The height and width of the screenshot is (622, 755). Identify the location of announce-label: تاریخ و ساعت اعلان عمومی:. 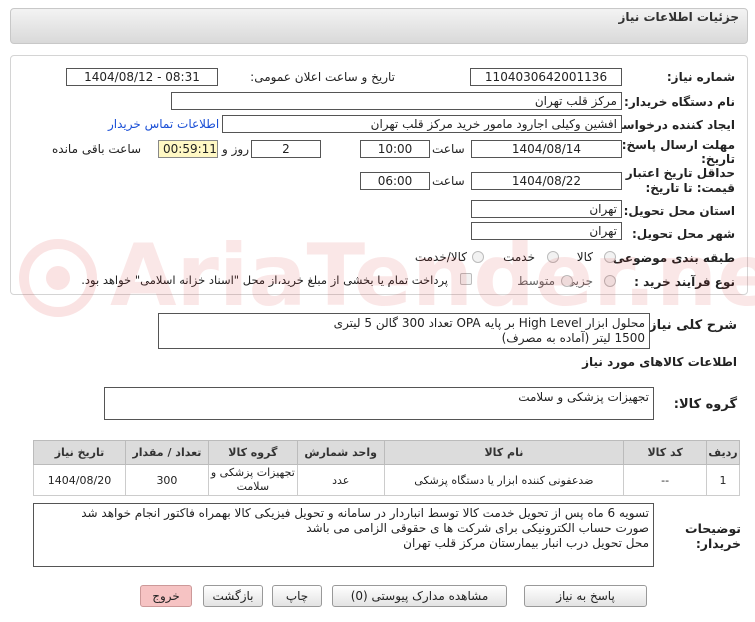
(322, 77).